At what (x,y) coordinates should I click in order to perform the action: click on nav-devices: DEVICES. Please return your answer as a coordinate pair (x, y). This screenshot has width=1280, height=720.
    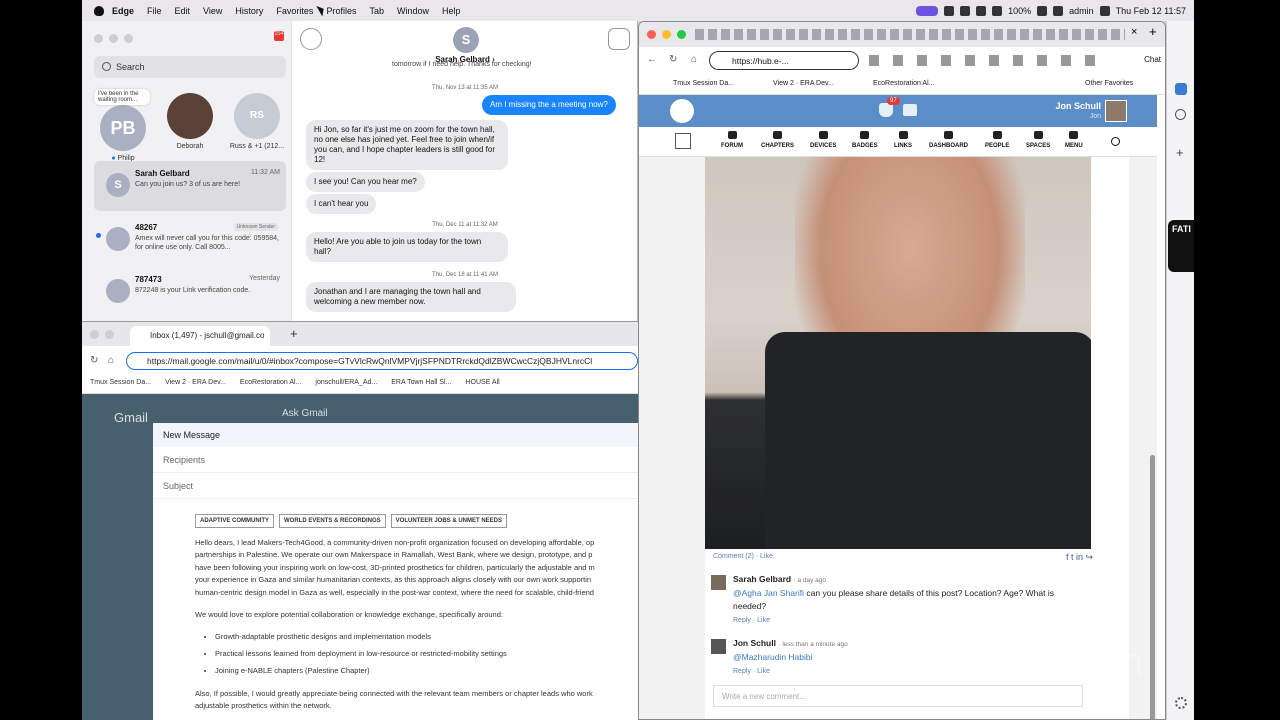
    Looking at the image, I should click on (823, 140).